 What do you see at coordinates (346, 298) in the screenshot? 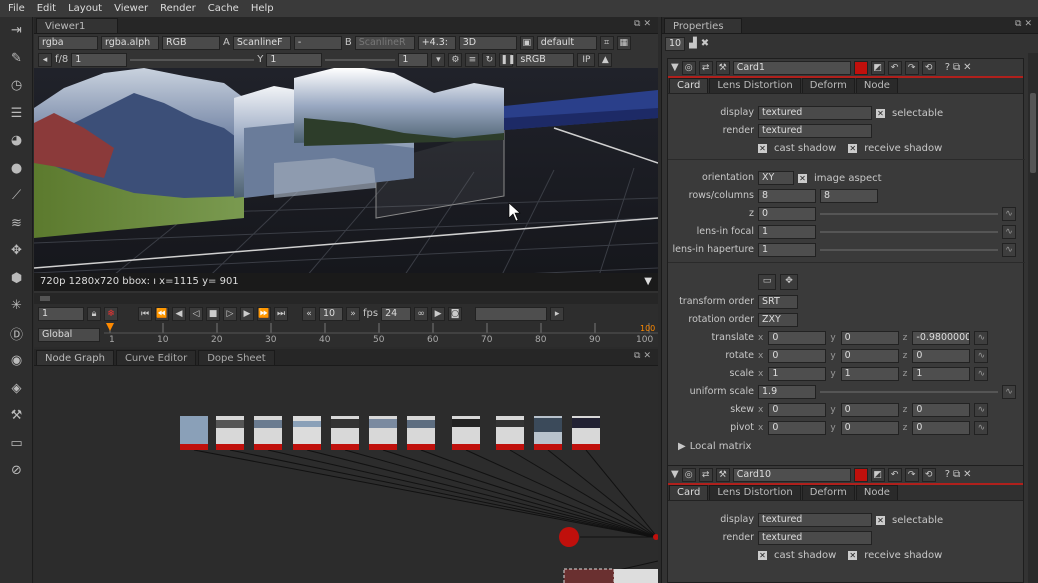
I see `timeline-scrub` at bounding box center [346, 298].